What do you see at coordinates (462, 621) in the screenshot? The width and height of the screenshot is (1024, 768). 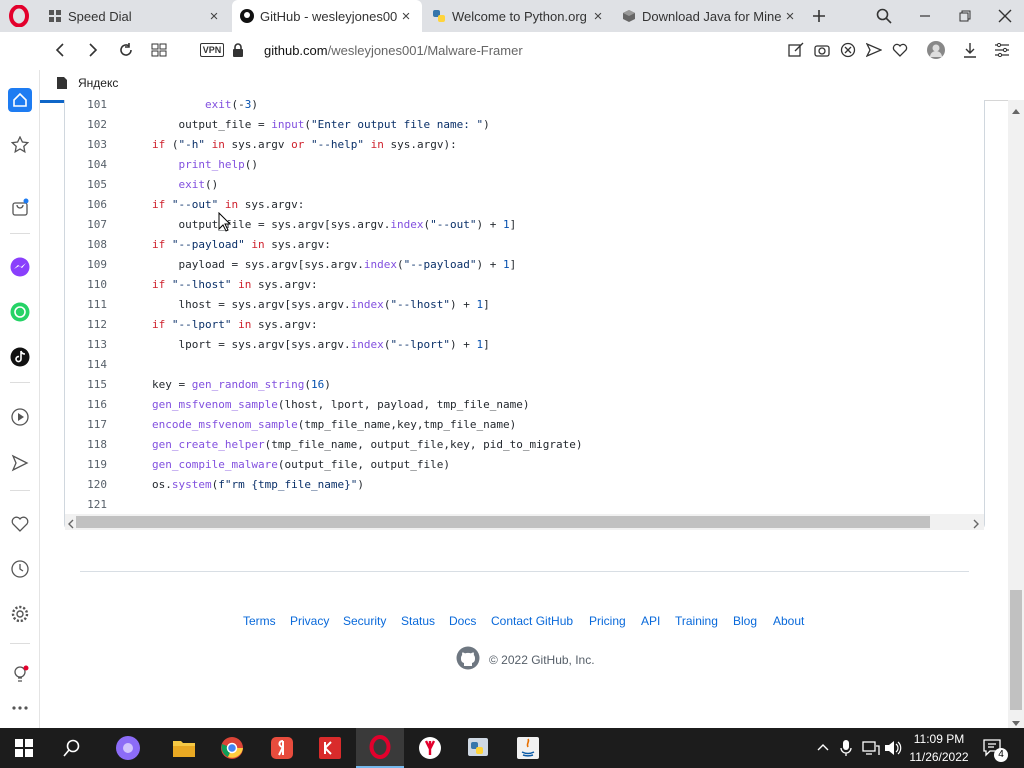 I see `footer-link-docs: Docs` at bounding box center [462, 621].